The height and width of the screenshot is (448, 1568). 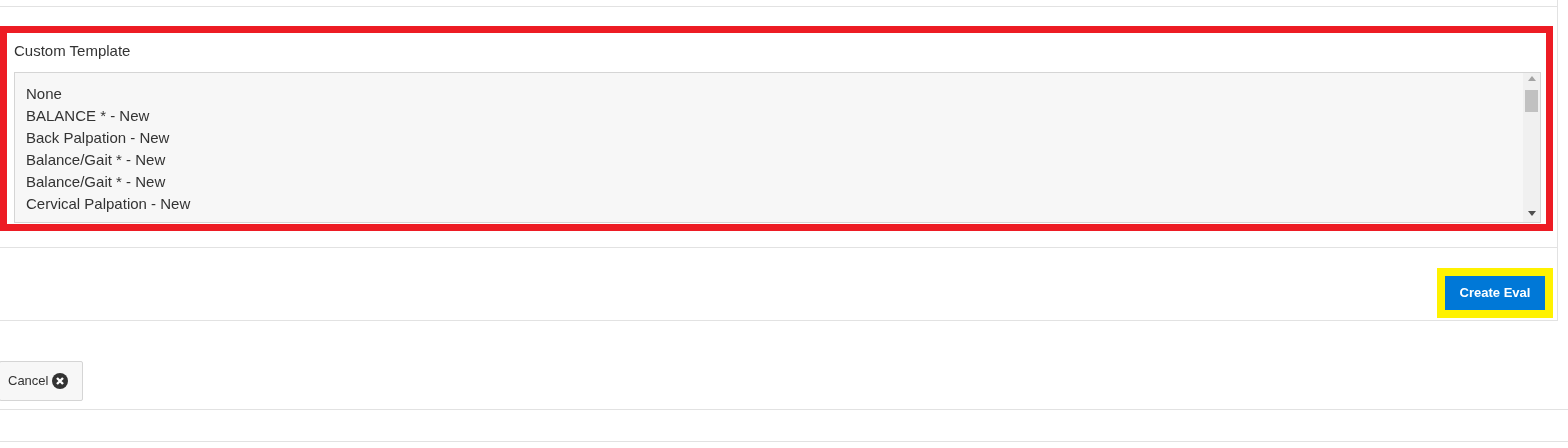 I want to click on scrollbar, so click(x=1531, y=147).